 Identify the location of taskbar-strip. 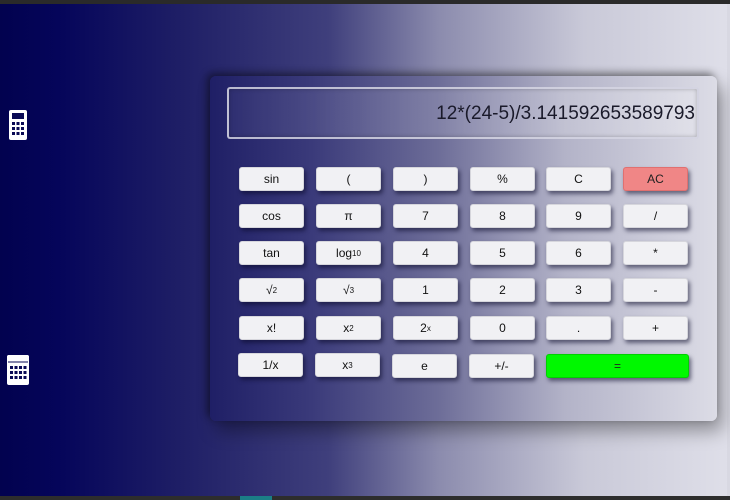
(365, 498).